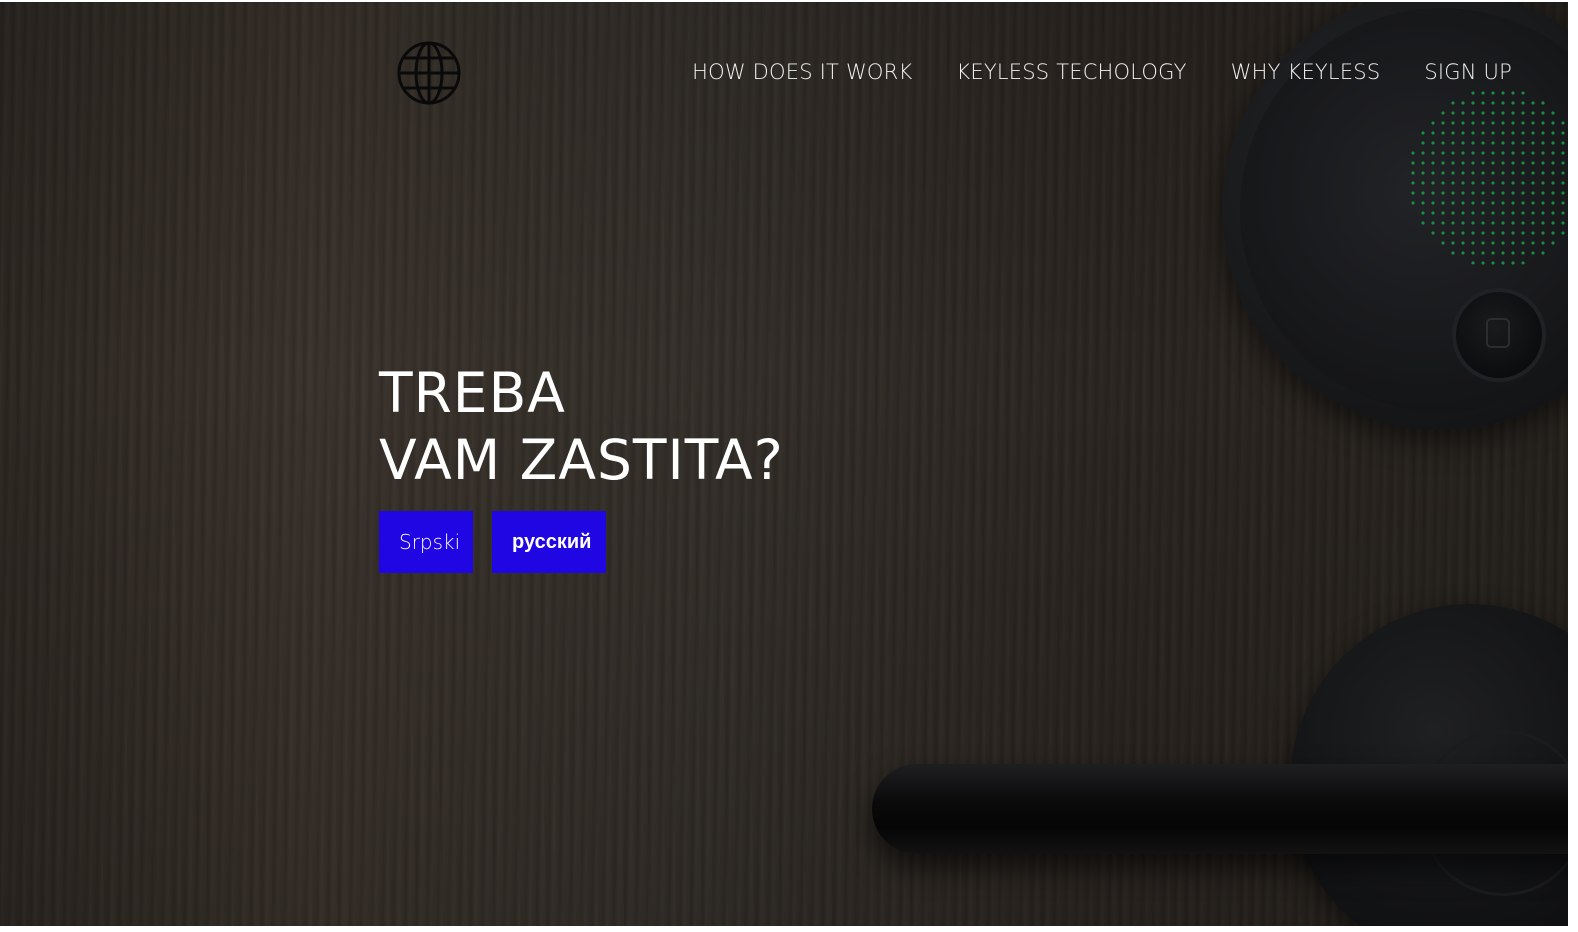  What do you see at coordinates (426, 542) in the screenshot?
I see `serbian-language-button: Srpski` at bounding box center [426, 542].